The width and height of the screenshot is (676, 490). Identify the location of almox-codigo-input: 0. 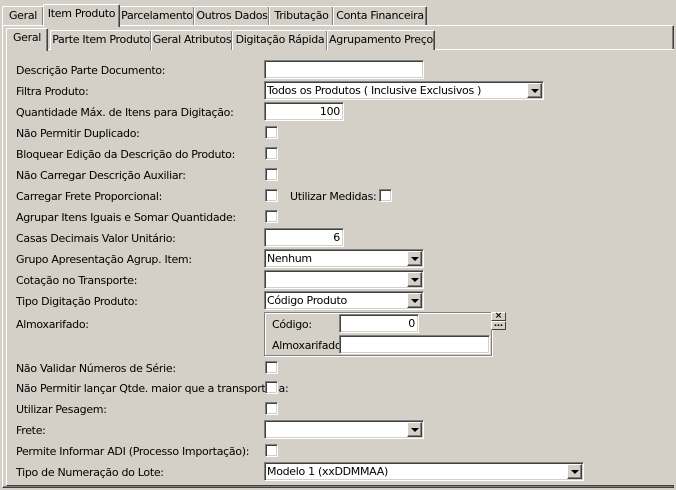
(379, 323).